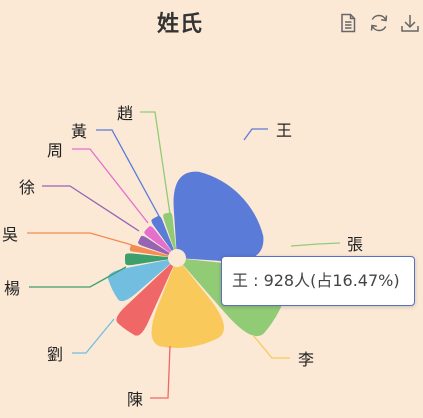 This screenshot has width=423, height=418. What do you see at coordinates (55, 150) in the screenshot?
I see `slice-label-8: 周` at bounding box center [55, 150].